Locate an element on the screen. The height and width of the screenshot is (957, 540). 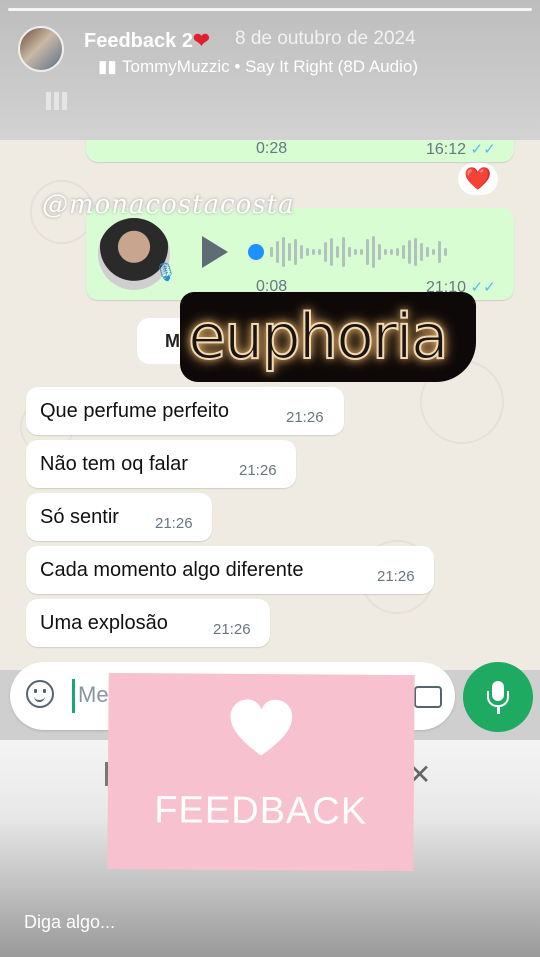
feedback-sticker: FEEDBACK is located at coordinates (261, 772).